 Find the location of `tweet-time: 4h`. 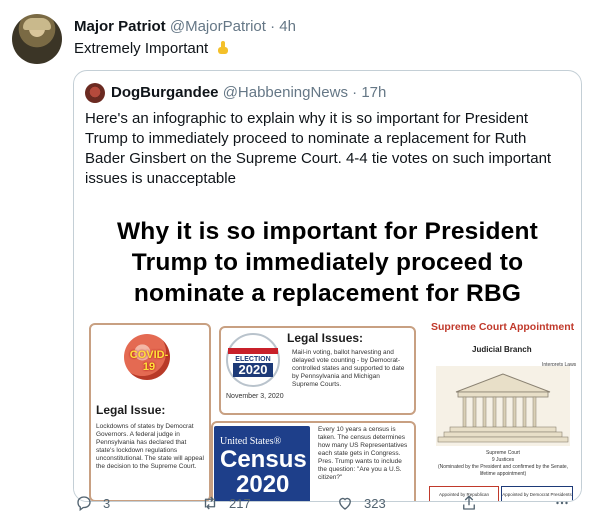

tweet-time: 4h is located at coordinates (287, 26).